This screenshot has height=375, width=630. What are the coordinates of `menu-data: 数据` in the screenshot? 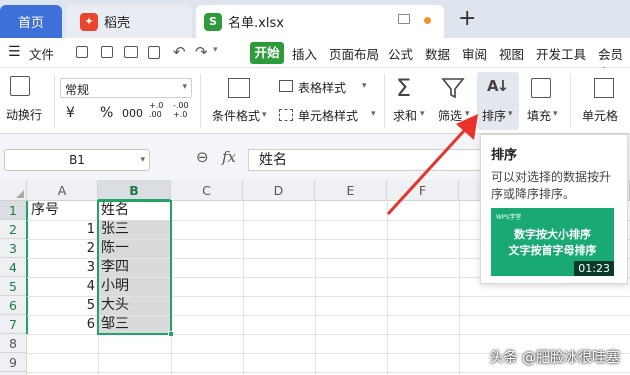 It's located at (437, 53).